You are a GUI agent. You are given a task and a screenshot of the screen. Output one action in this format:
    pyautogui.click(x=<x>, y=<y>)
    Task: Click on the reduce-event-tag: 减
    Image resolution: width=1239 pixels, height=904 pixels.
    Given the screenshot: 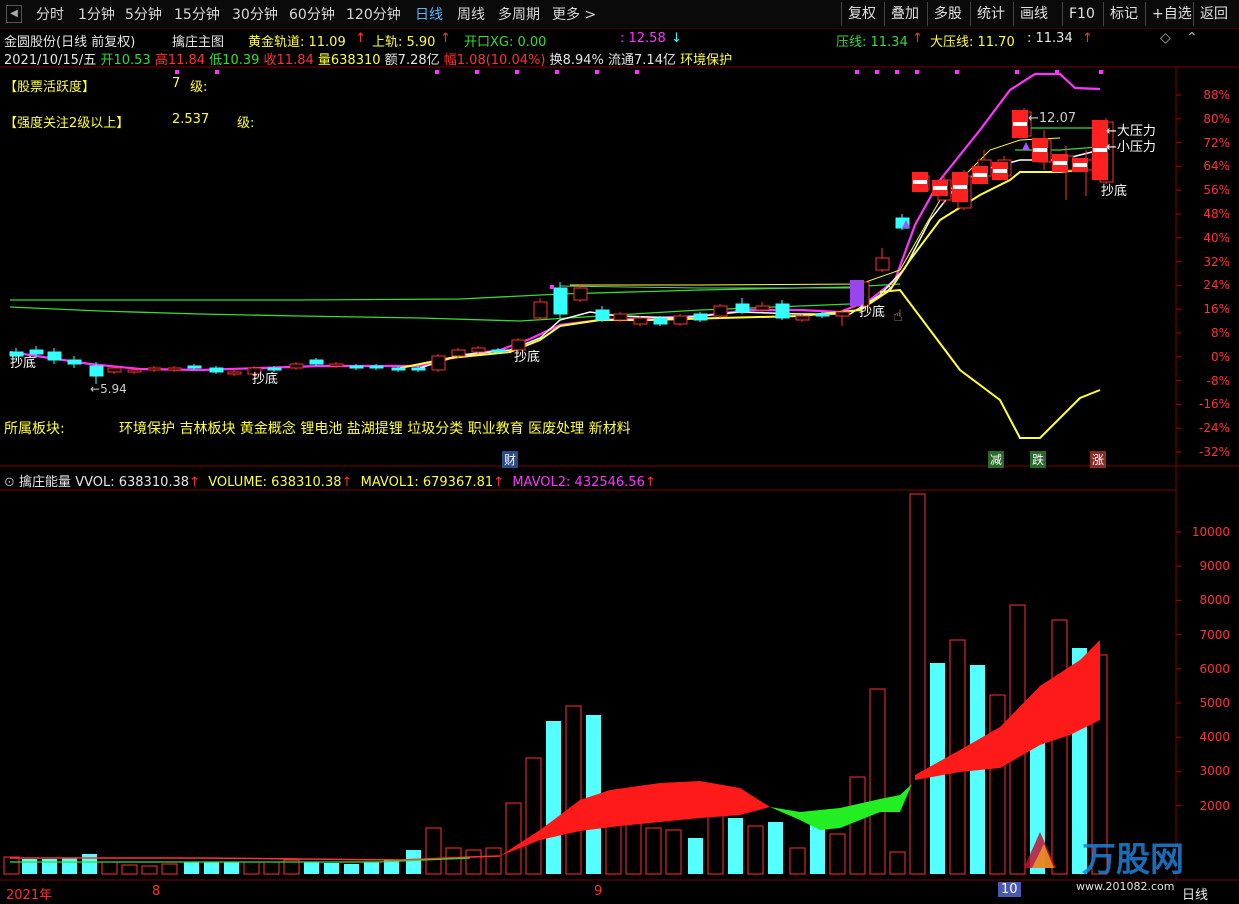 What is the action you would take?
    pyautogui.click(x=996, y=459)
    